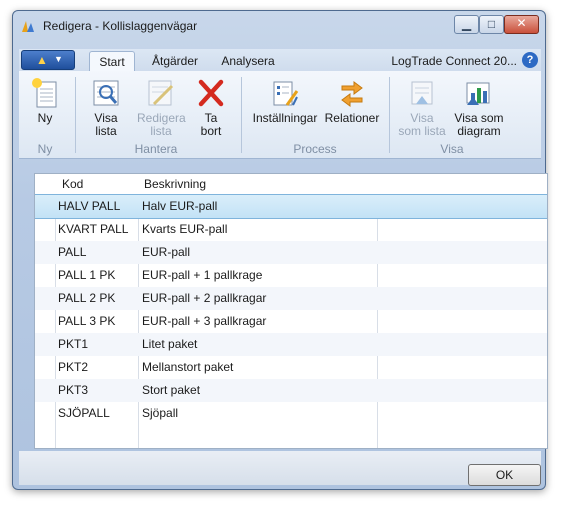 This screenshot has width=564, height=508. Describe the element at coordinates (291, 321) in the screenshot. I see `table-row: PALL 3 PK EUR-pall + 3 pallkragar` at that location.